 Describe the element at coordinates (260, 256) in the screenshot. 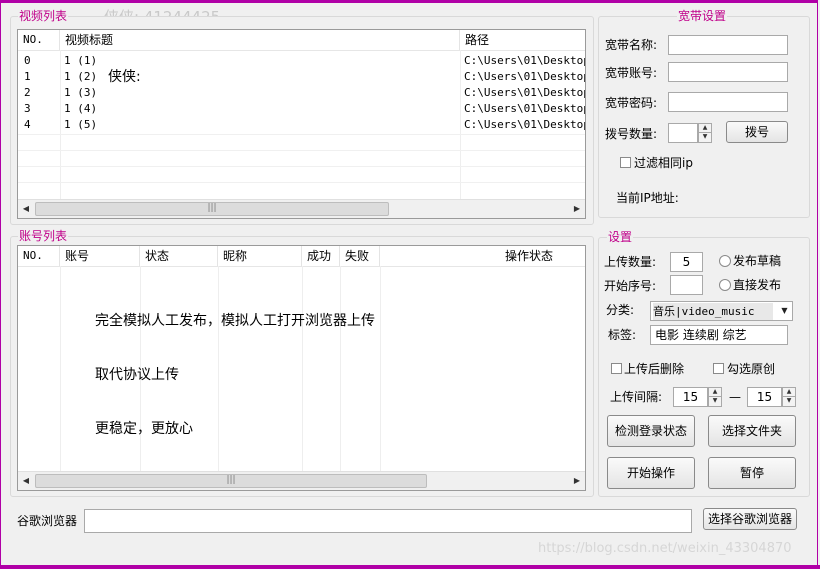

I see `column-header-nickname: 昵称` at that location.